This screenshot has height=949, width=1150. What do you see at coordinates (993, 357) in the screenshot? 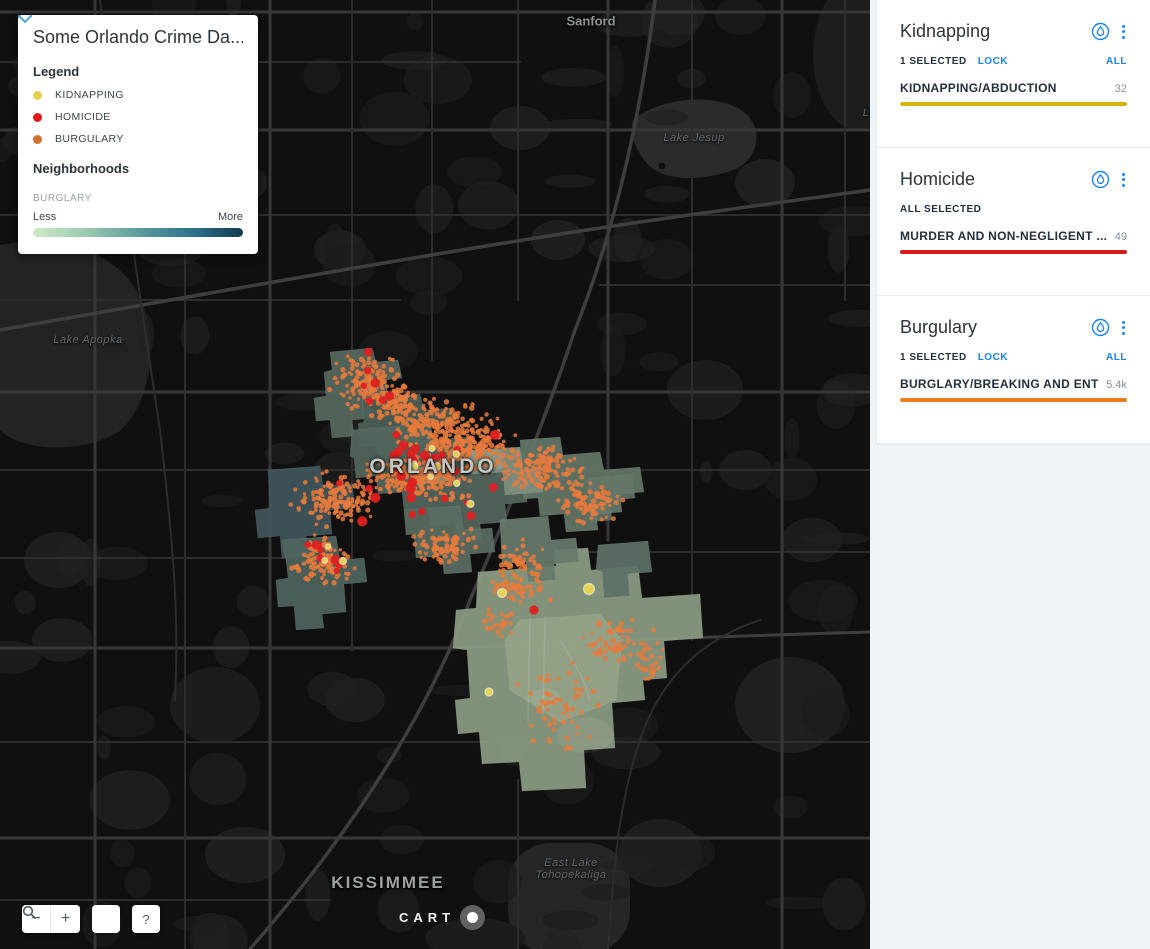
I see `lock-link: LOCK` at bounding box center [993, 357].